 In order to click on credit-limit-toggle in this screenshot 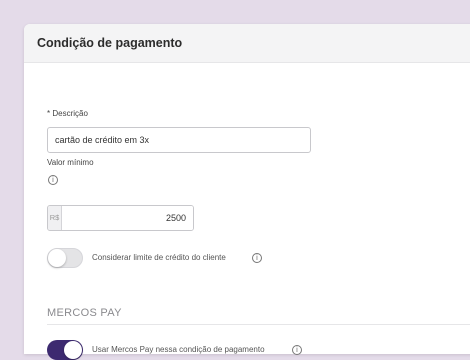, I will do `click(65, 258)`.